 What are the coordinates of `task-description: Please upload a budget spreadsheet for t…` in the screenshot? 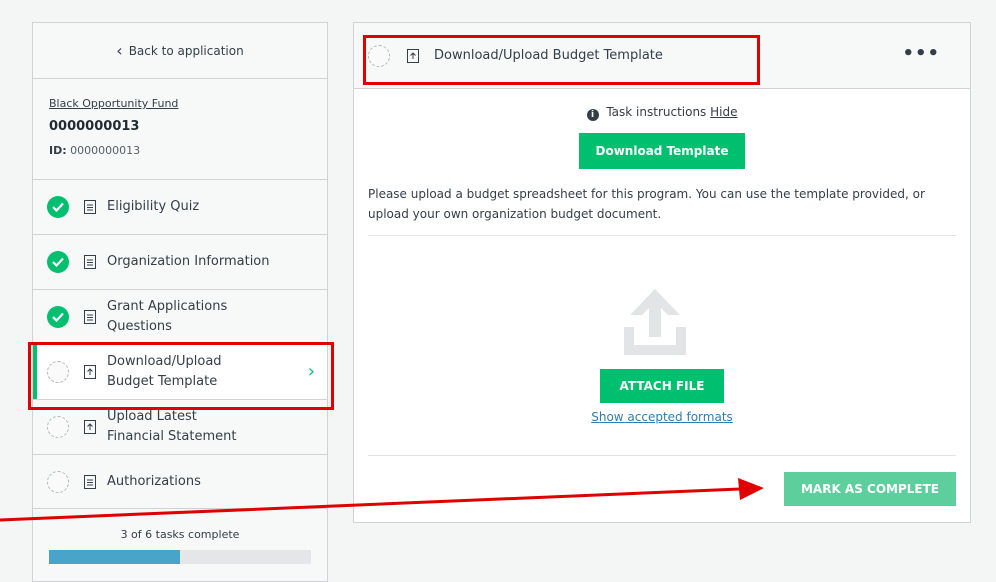 It's located at (646, 204).